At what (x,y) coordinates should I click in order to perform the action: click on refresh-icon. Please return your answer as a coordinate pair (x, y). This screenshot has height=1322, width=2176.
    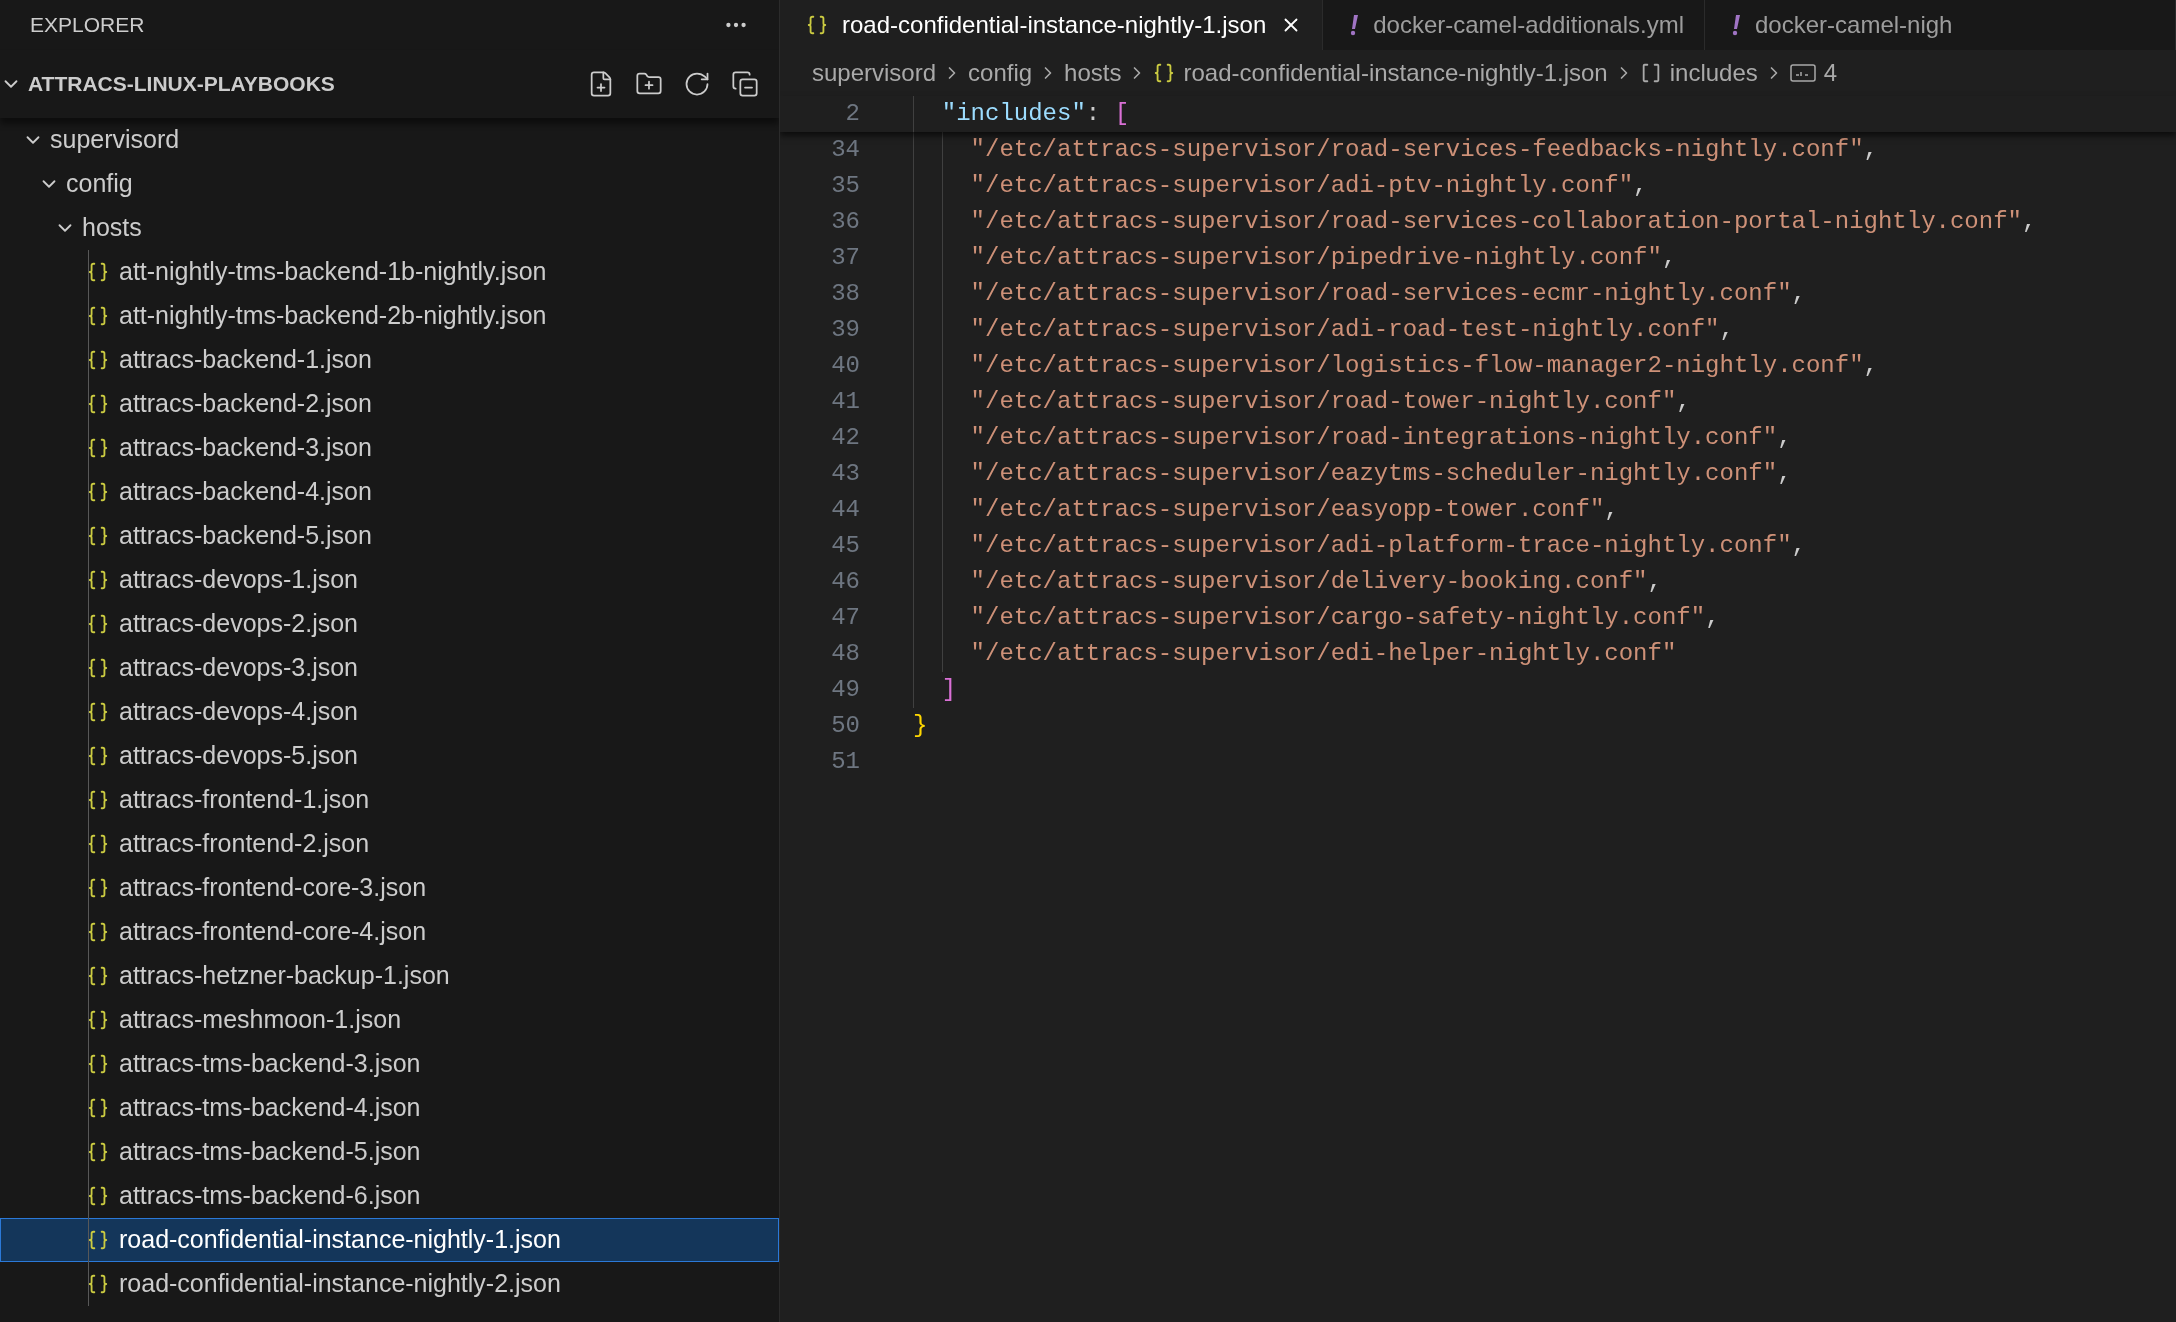
    Looking at the image, I should click on (697, 84).